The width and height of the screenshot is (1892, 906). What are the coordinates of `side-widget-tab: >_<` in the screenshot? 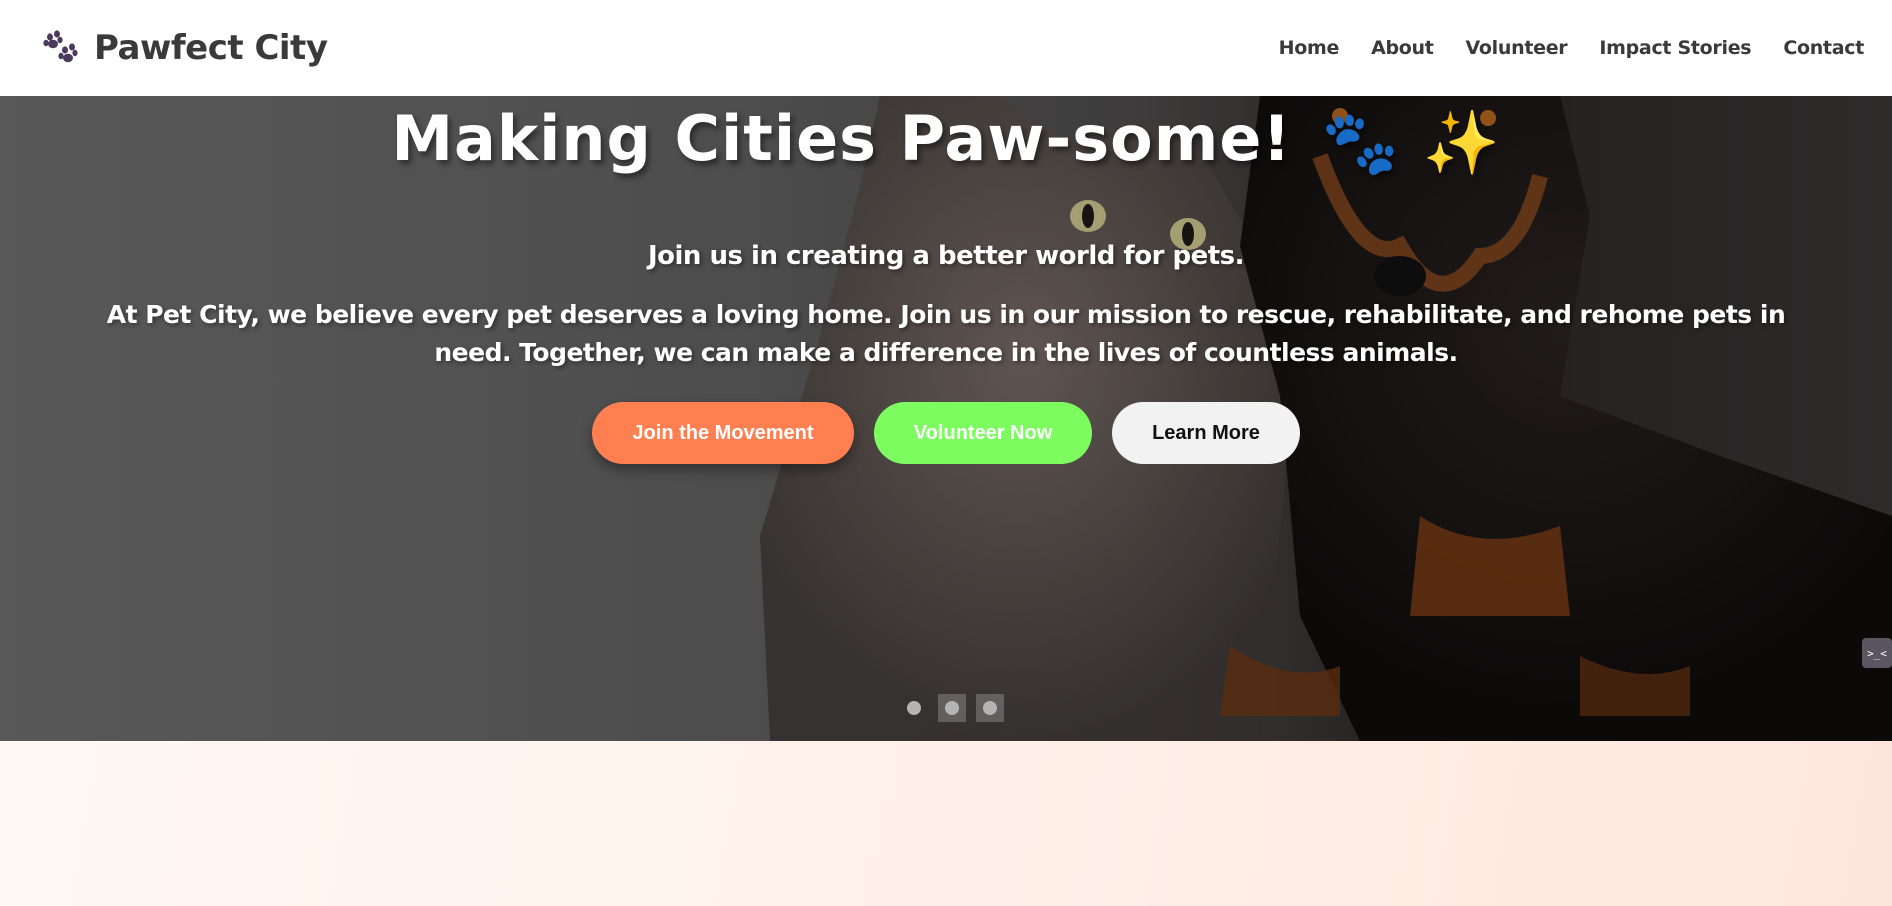 It's located at (1877, 653).